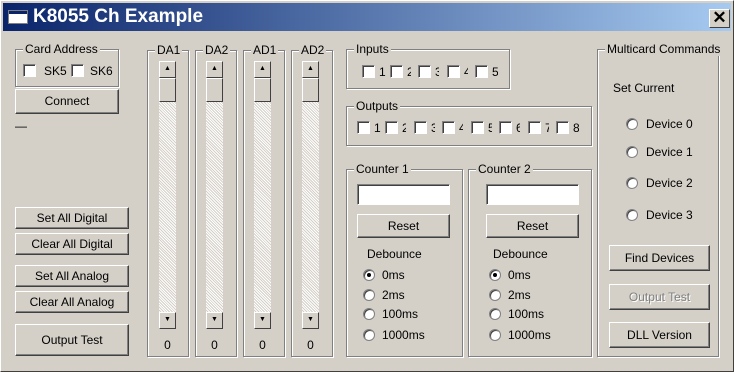 The height and width of the screenshot is (372, 734). What do you see at coordinates (437, 72) in the screenshot?
I see `input-3-label: 3` at bounding box center [437, 72].